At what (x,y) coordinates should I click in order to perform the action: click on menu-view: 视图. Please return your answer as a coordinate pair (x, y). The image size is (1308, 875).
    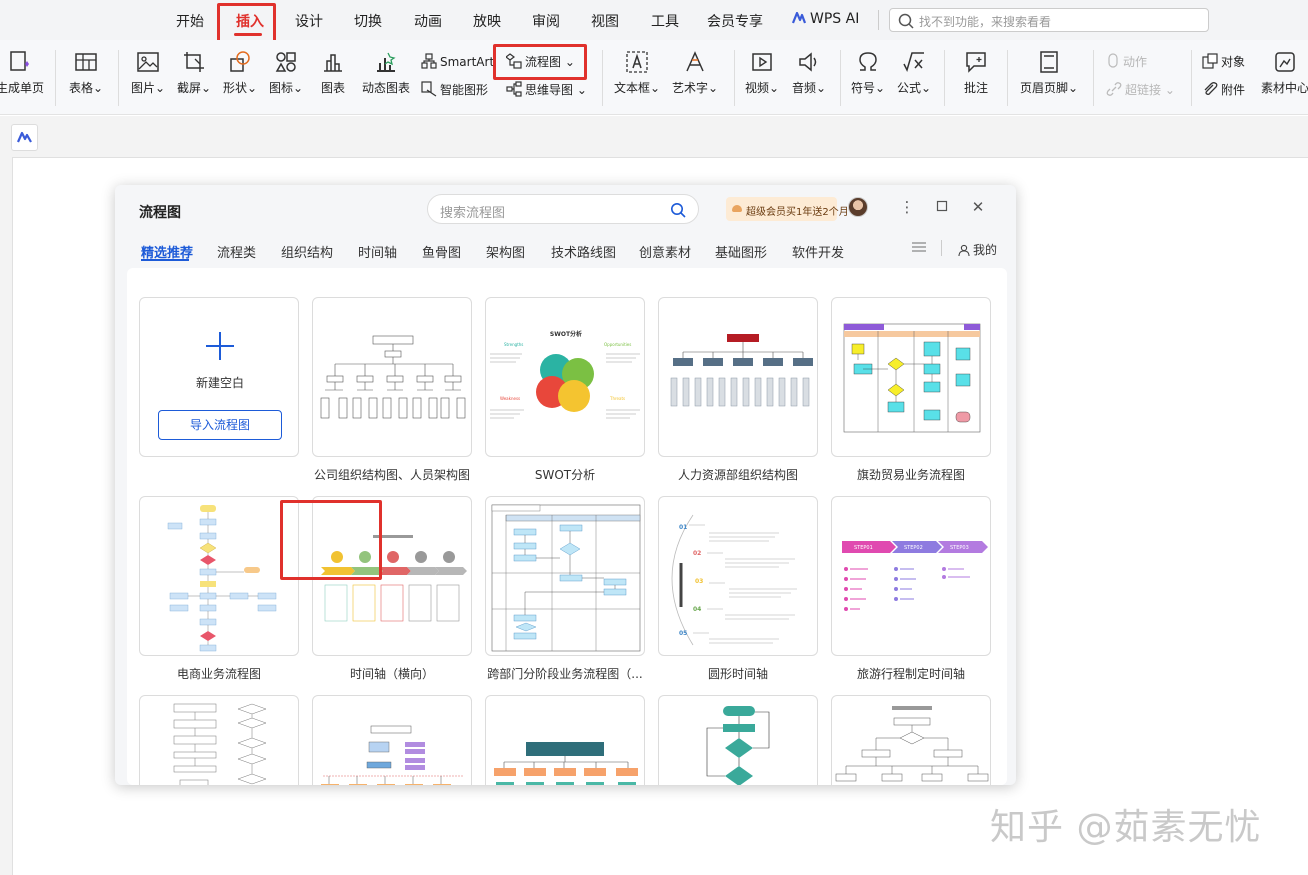
    Looking at the image, I should click on (605, 21).